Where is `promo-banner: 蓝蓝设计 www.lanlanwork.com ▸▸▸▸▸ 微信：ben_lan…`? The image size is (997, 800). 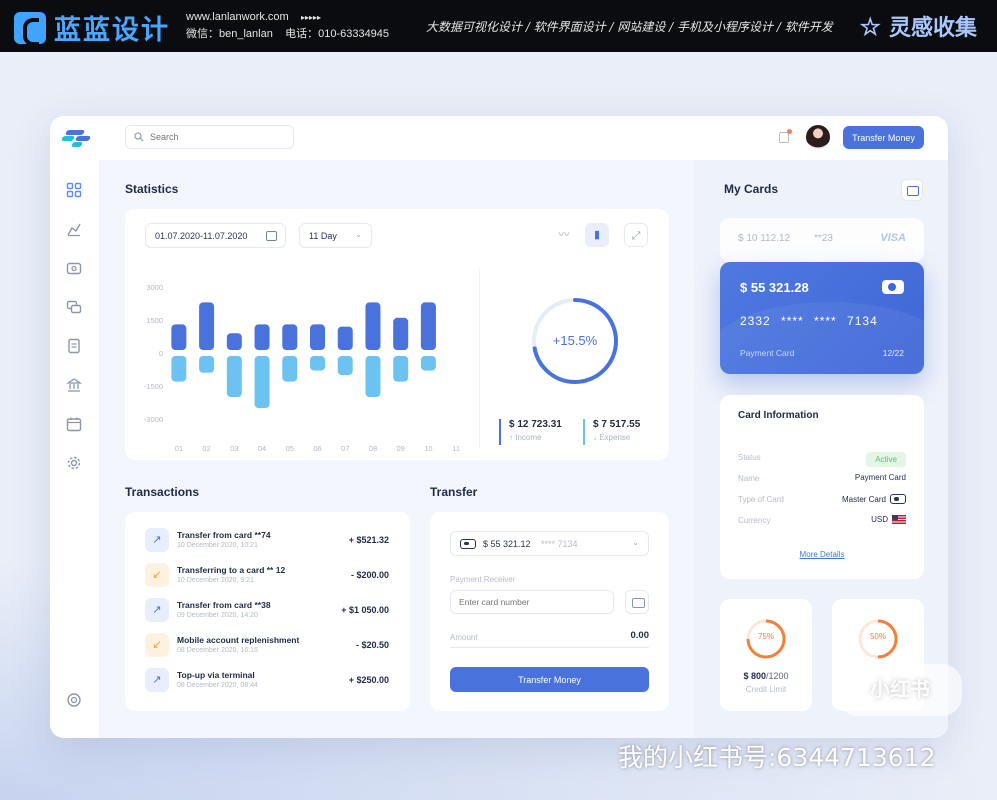 promo-banner: 蓝蓝设计 www.lanlanwork.com ▸▸▸▸▸ 微信：ben_lan… is located at coordinates (498, 26).